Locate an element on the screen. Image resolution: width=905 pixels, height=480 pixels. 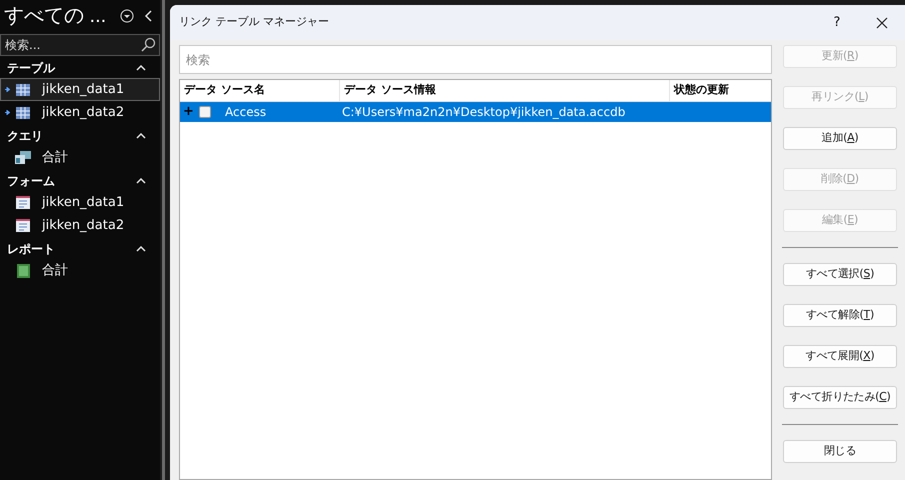
column-header: データ ソース情報 is located at coordinates (505, 90).